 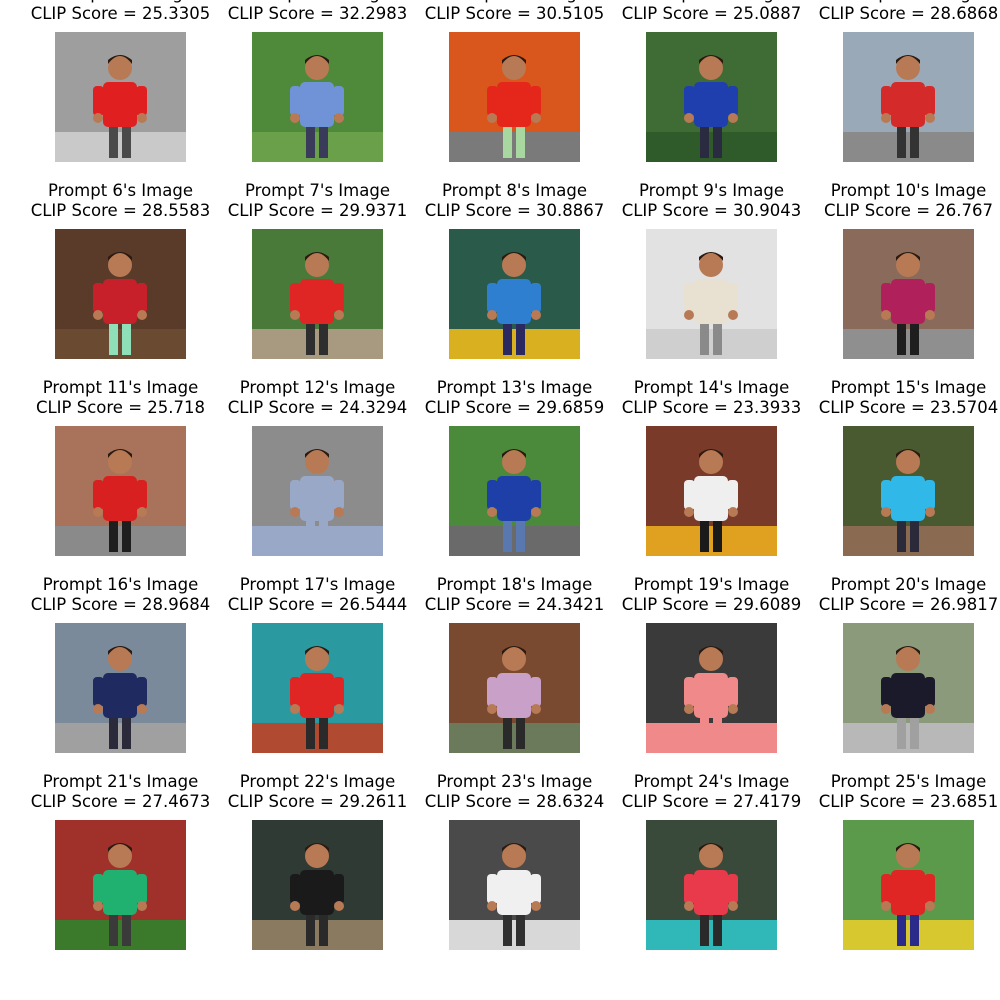 I want to click on grid-panel: Prompt 4's ImageCLIP Score = 25.0887, so click(x=711, y=98).